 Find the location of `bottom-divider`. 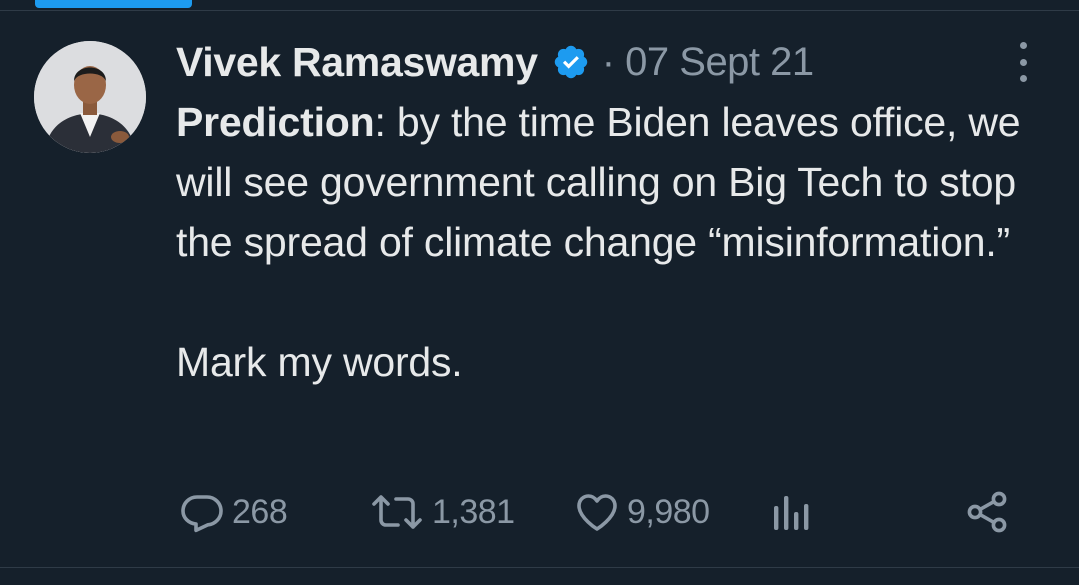

bottom-divider is located at coordinates (539, 567).